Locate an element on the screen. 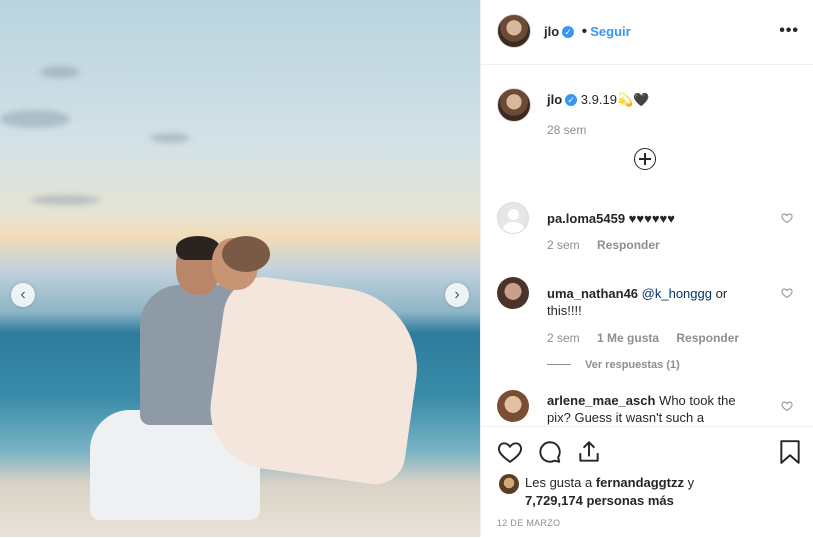 Image resolution: width=813 pixels, height=538 pixels. photo-figure-woman-hair is located at coordinates (246, 254).